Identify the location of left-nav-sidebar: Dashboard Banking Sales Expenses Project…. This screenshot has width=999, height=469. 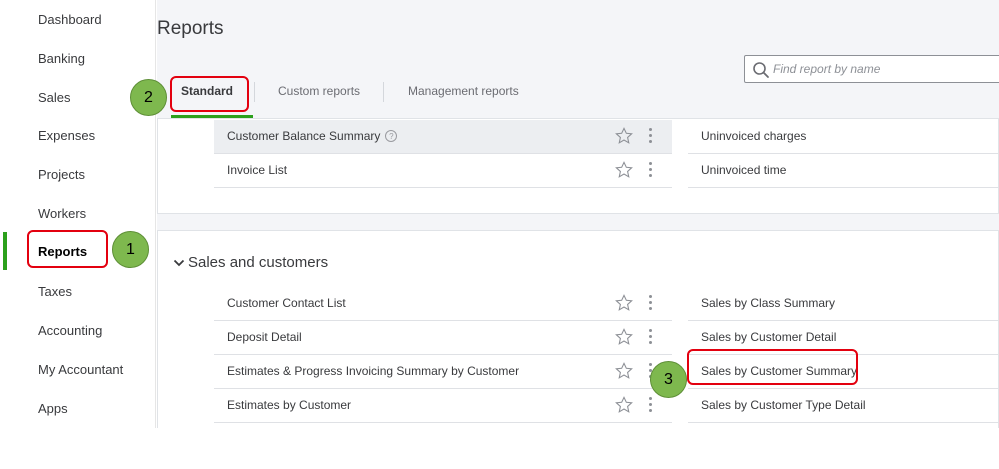
(79, 214).